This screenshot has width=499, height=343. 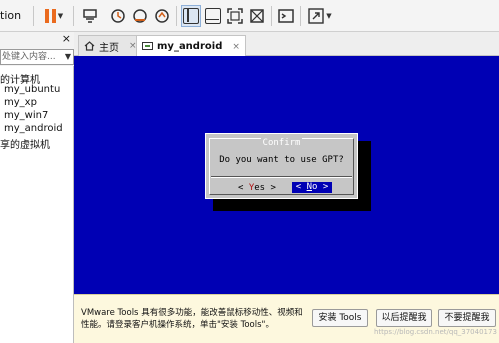 I want to click on tree-item-my-android: my_android, so click(x=33, y=128).